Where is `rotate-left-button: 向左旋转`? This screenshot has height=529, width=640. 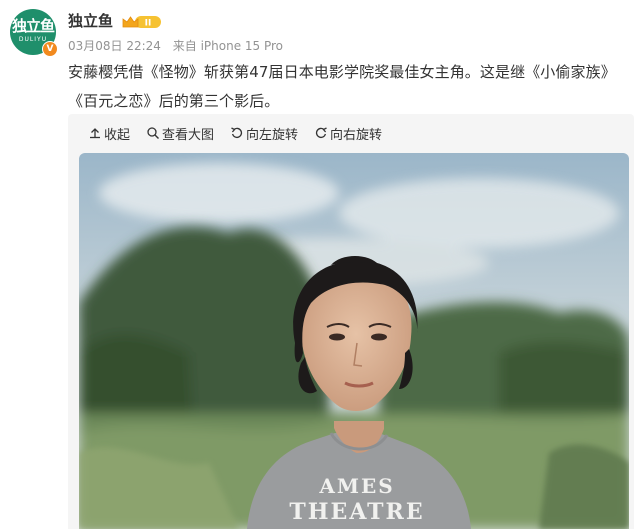 rotate-left-button: 向左旋转 is located at coordinates (264, 133).